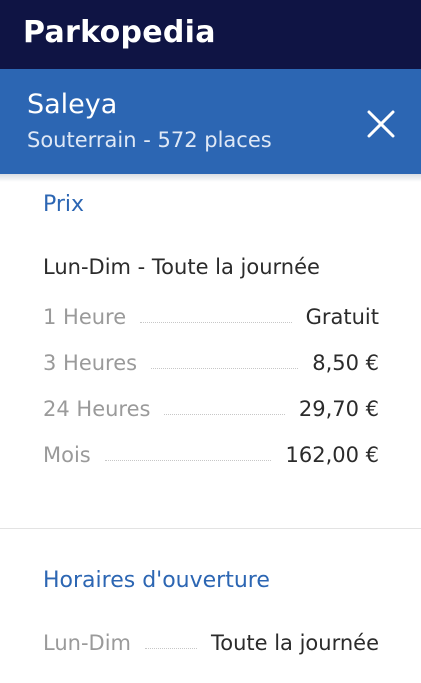 This screenshot has width=421, height=683. What do you see at coordinates (294, 643) in the screenshot?
I see `hours-value: Toute la journée` at bounding box center [294, 643].